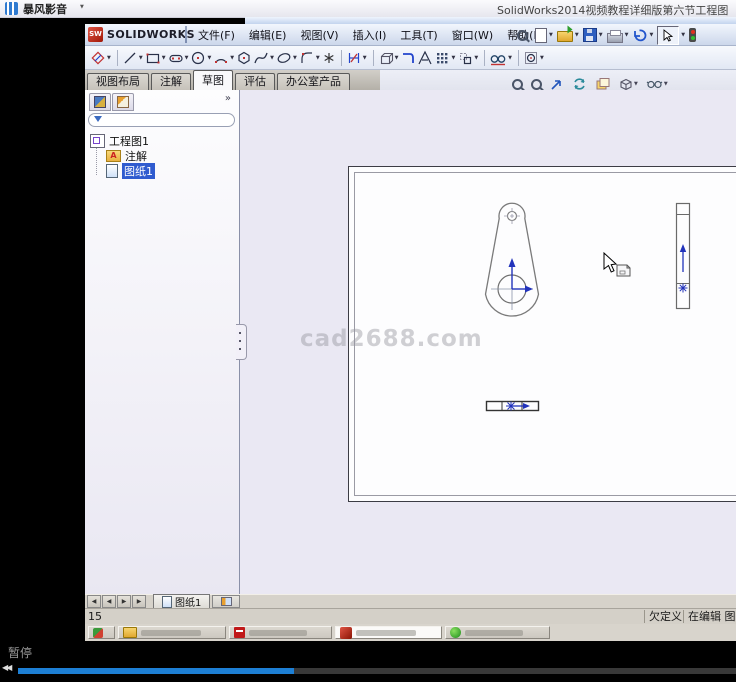  I want to click on save-button: ▼, so click(592, 35).